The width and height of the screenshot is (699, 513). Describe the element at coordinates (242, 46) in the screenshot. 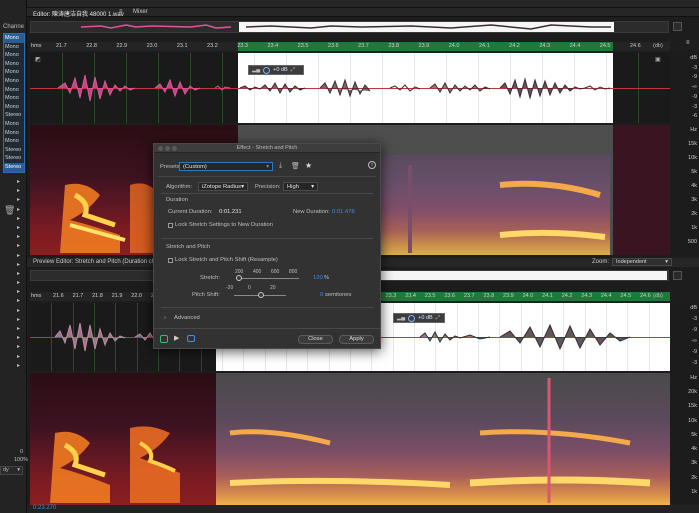

I see `top-ruler-tick: 23.3` at that location.